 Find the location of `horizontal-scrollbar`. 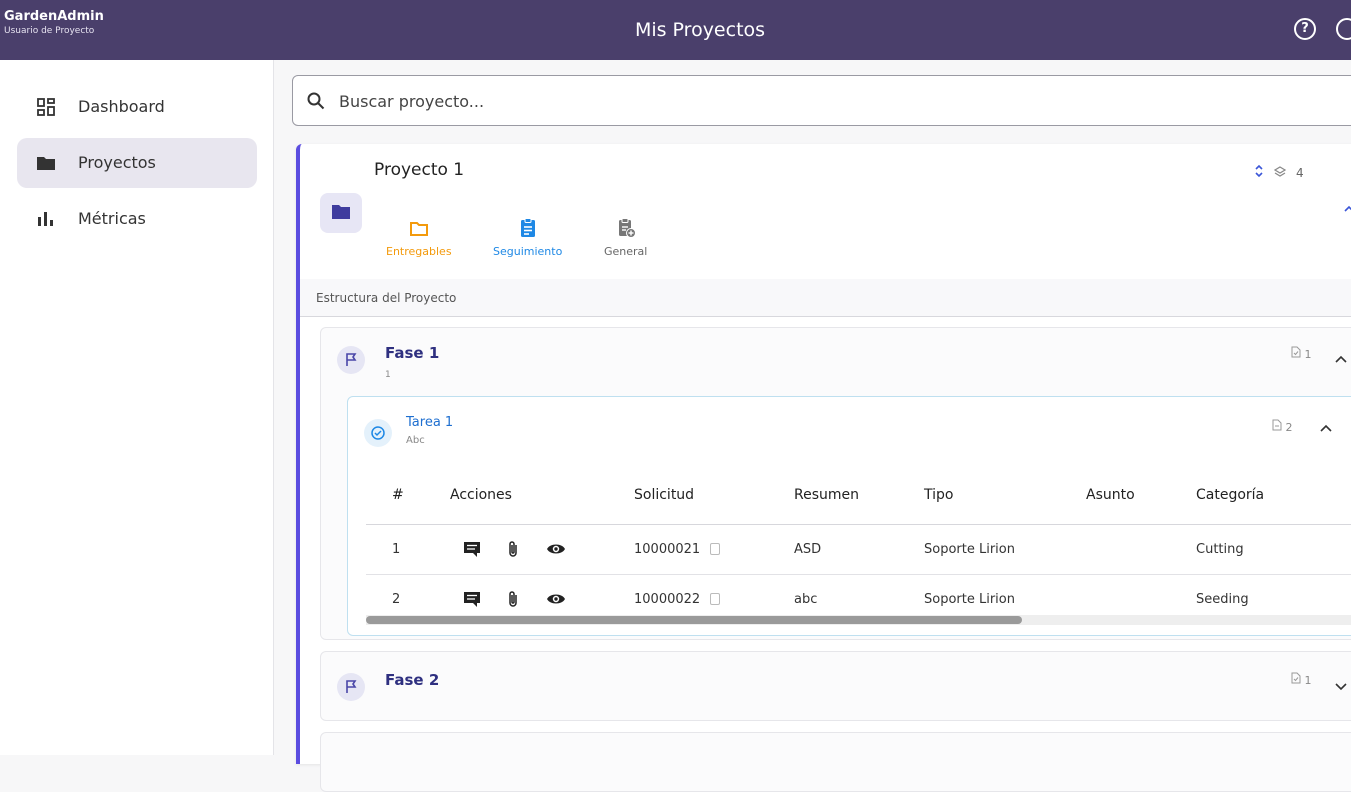

horizontal-scrollbar is located at coordinates (858, 620).